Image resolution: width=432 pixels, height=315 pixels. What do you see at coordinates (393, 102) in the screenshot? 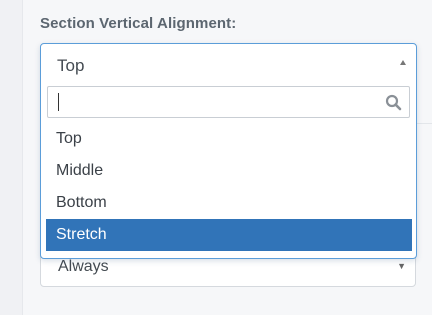
I see `search-icon` at bounding box center [393, 102].